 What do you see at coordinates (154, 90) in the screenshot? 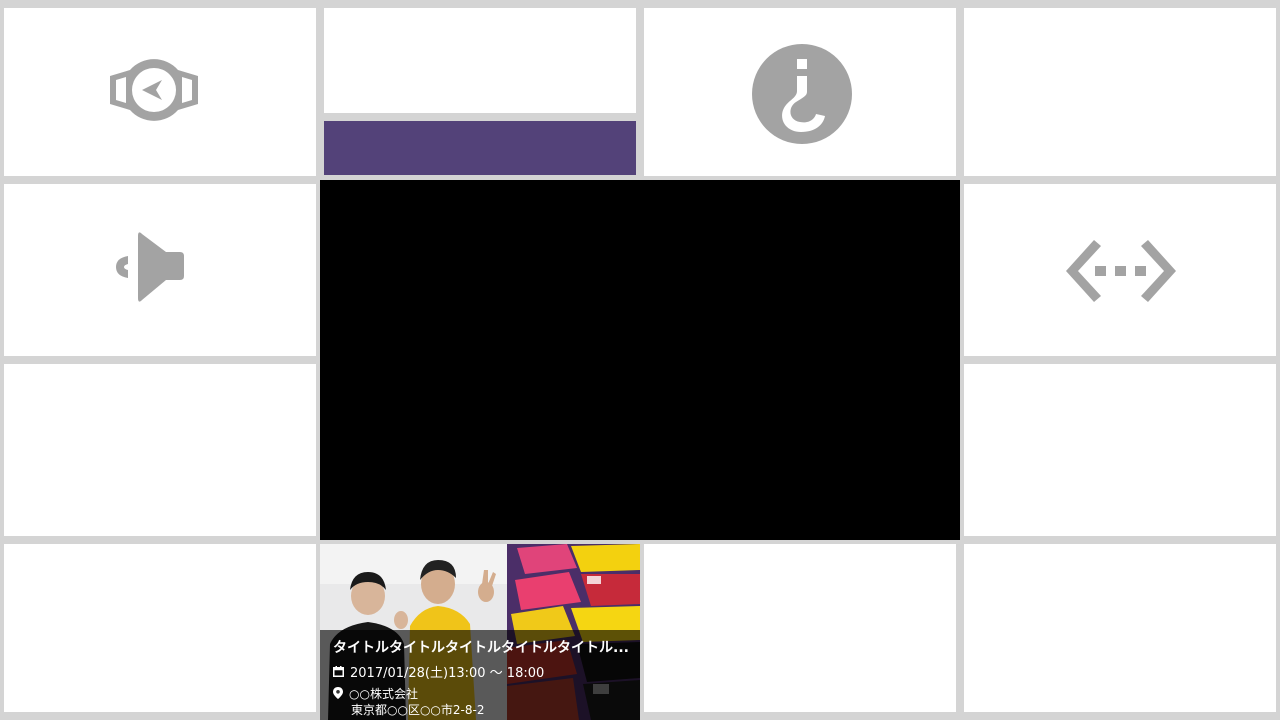
I see `compass-icon` at bounding box center [154, 90].